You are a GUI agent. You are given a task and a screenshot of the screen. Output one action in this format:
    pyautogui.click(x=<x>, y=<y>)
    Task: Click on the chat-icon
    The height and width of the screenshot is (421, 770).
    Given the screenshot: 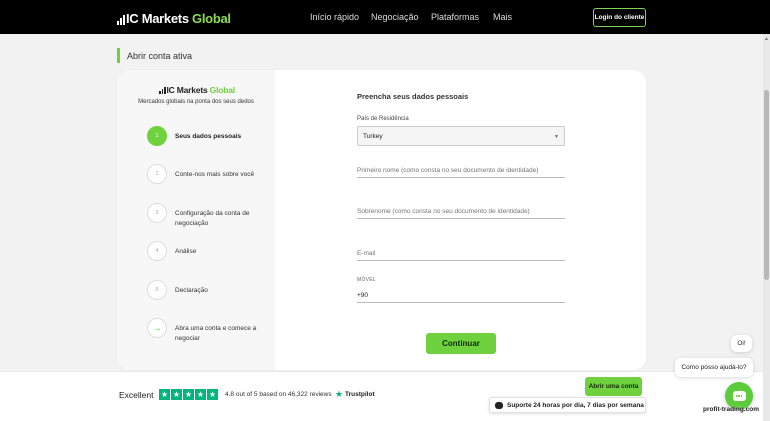 What is the action you would take?
    pyautogui.click(x=739, y=396)
    